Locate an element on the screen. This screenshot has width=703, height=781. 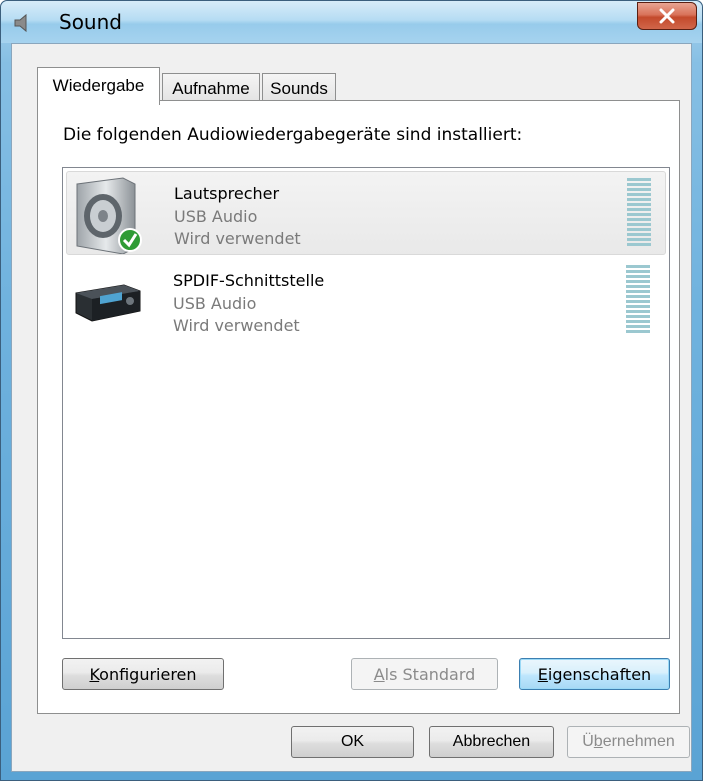
close-button is located at coordinates (667, 16).